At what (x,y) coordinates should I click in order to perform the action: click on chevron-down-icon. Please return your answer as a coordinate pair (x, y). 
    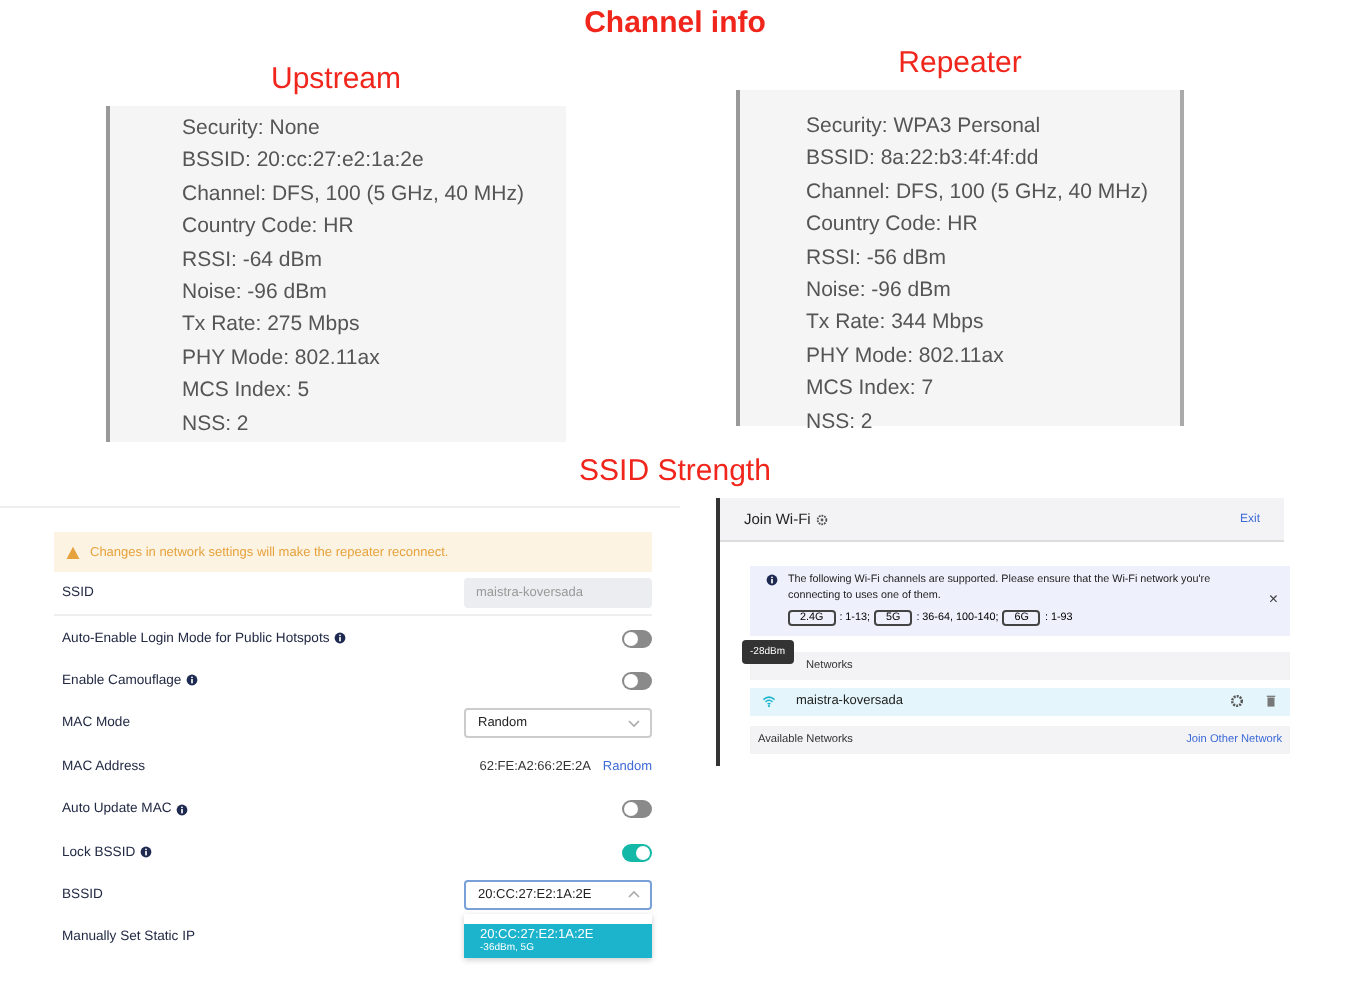
    Looking at the image, I should click on (634, 723).